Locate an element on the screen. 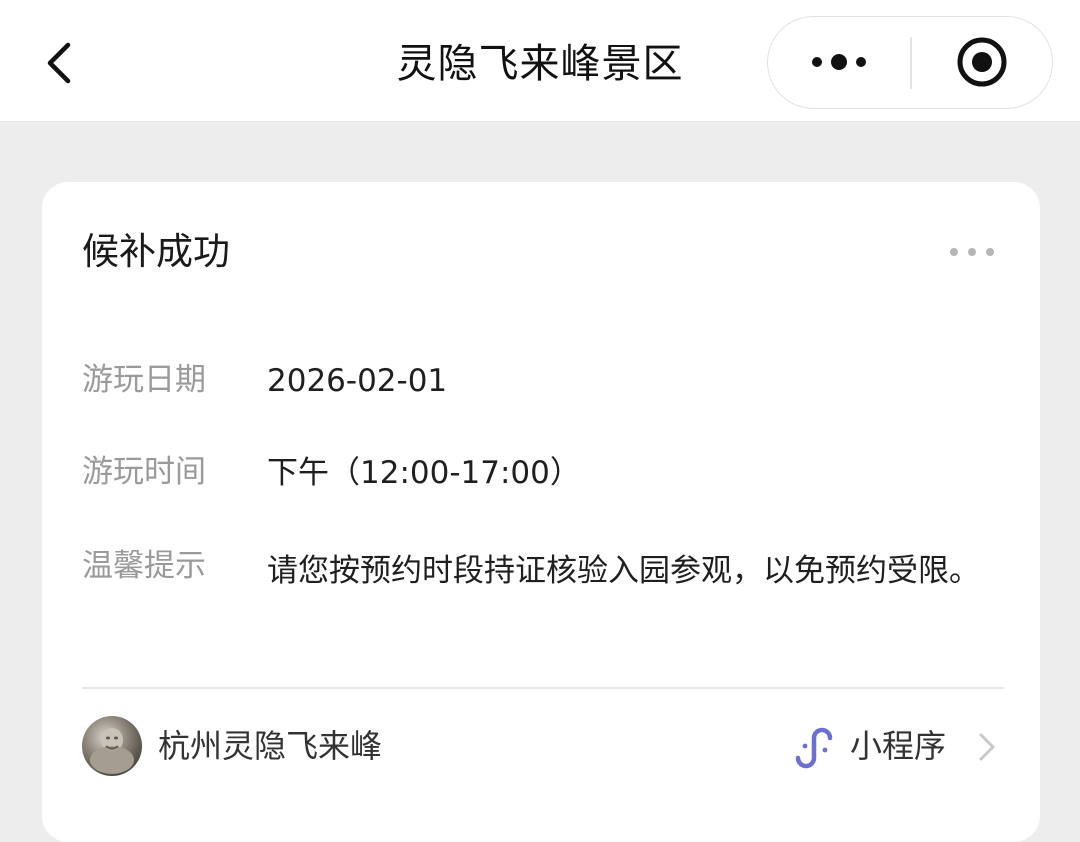  more-dots-icon is located at coordinates (839, 62).